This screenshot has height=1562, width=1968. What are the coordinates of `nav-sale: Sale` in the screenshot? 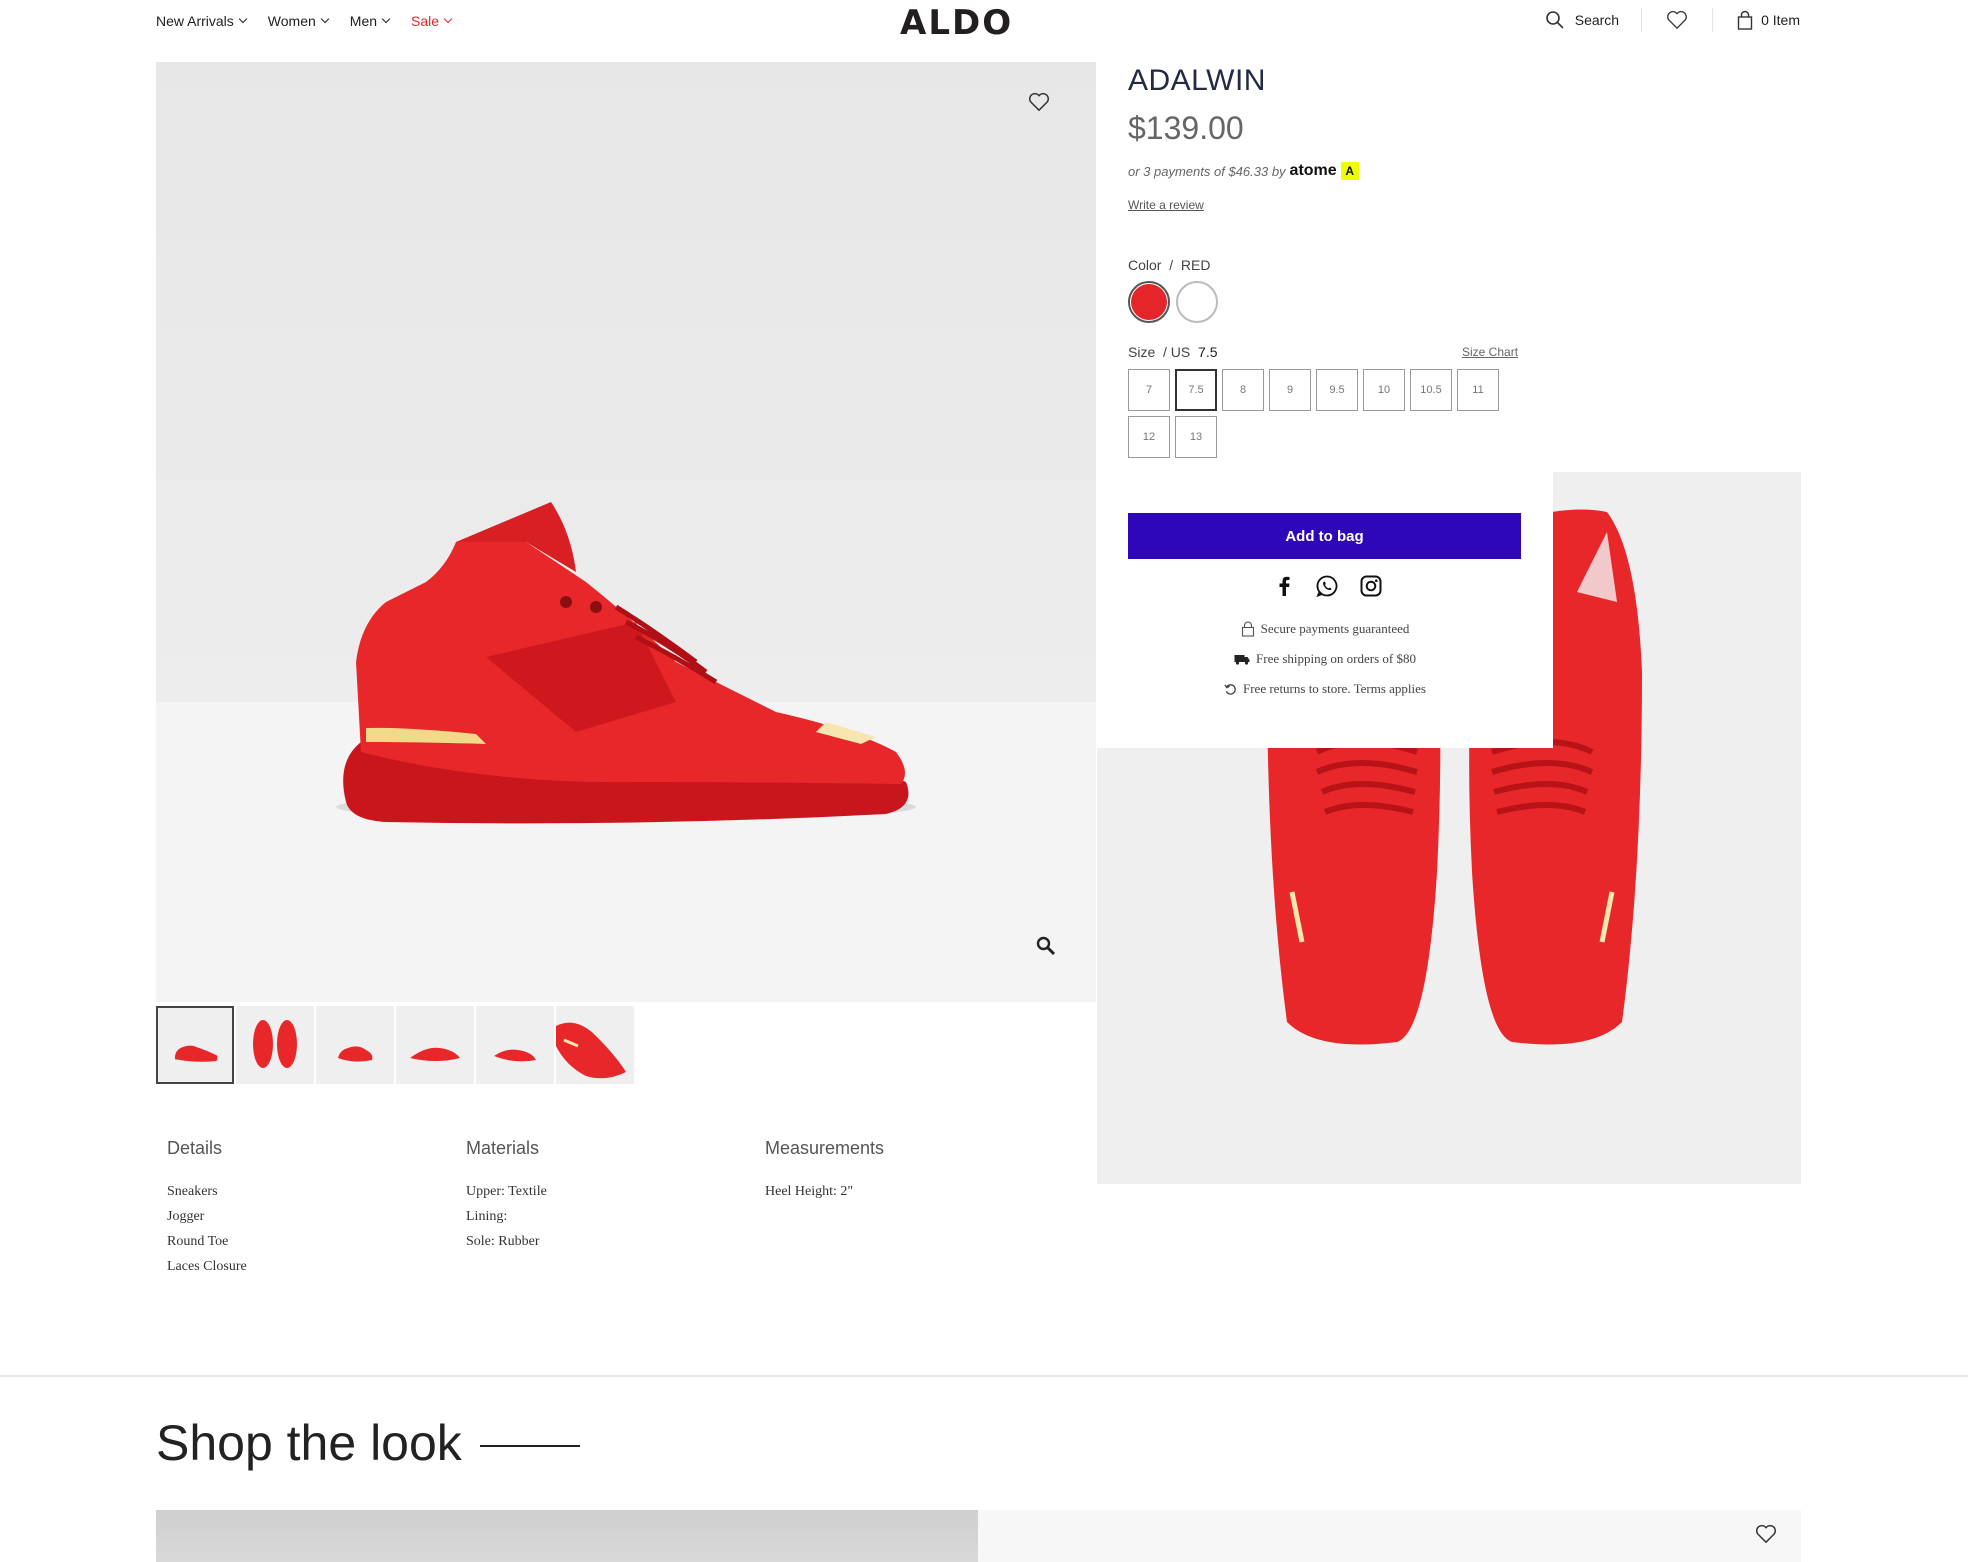 It's located at (432, 21).